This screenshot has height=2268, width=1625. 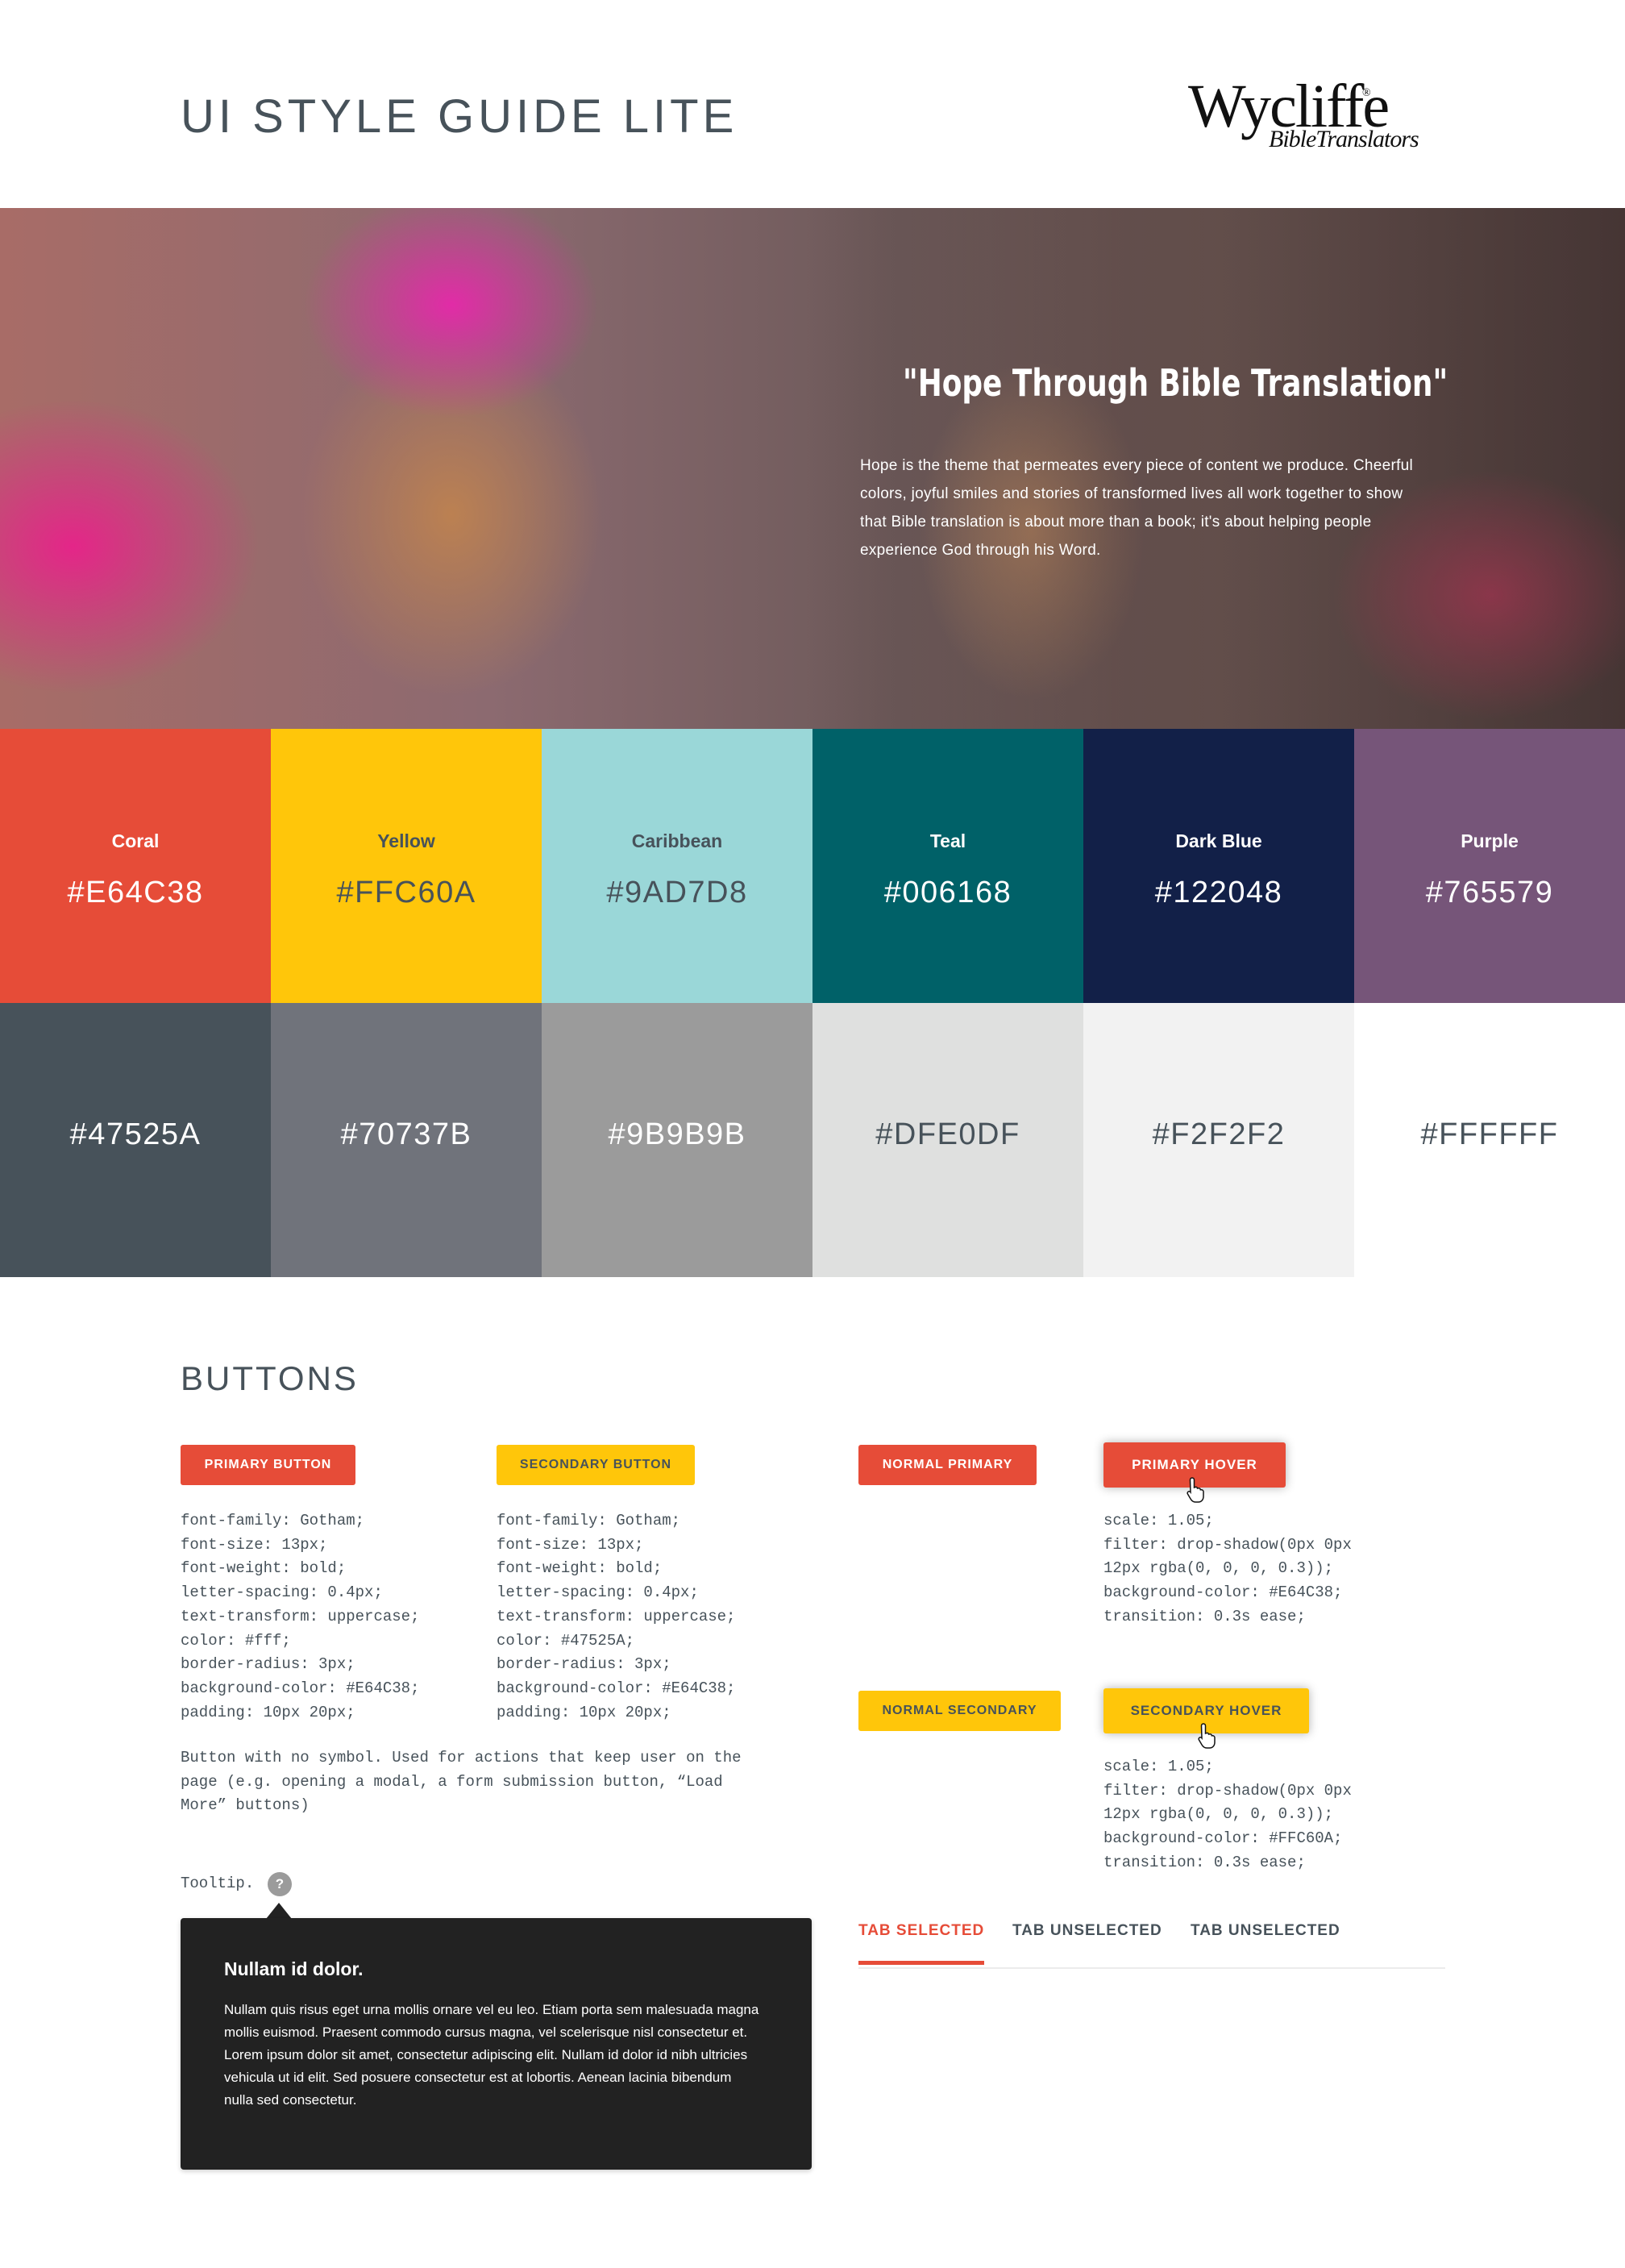 I want to click on secondary-button: SECONDARY BUTTON, so click(x=596, y=1465).